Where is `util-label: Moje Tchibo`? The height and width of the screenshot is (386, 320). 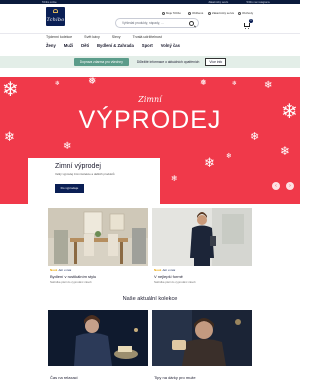 util-label: Moje Tchibo is located at coordinates (173, 13).